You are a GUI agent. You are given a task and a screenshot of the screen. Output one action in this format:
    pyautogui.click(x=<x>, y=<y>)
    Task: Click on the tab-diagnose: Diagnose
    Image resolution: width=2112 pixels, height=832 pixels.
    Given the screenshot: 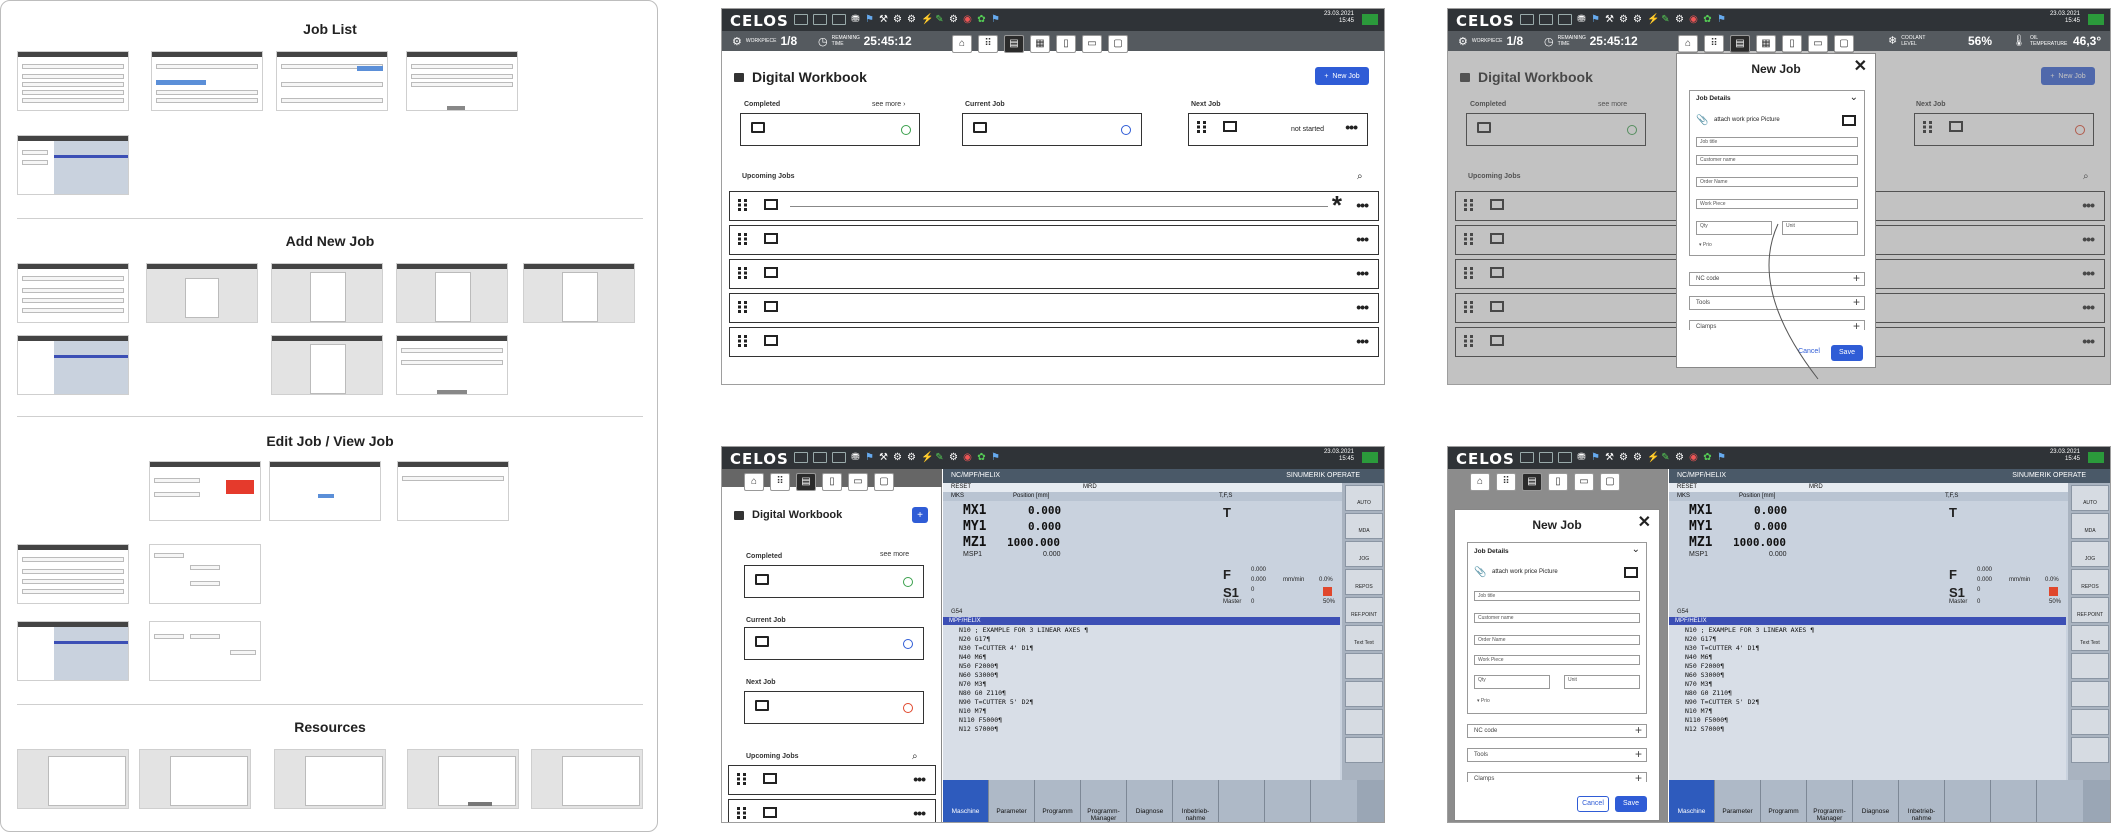 What is the action you would take?
    pyautogui.click(x=1150, y=801)
    